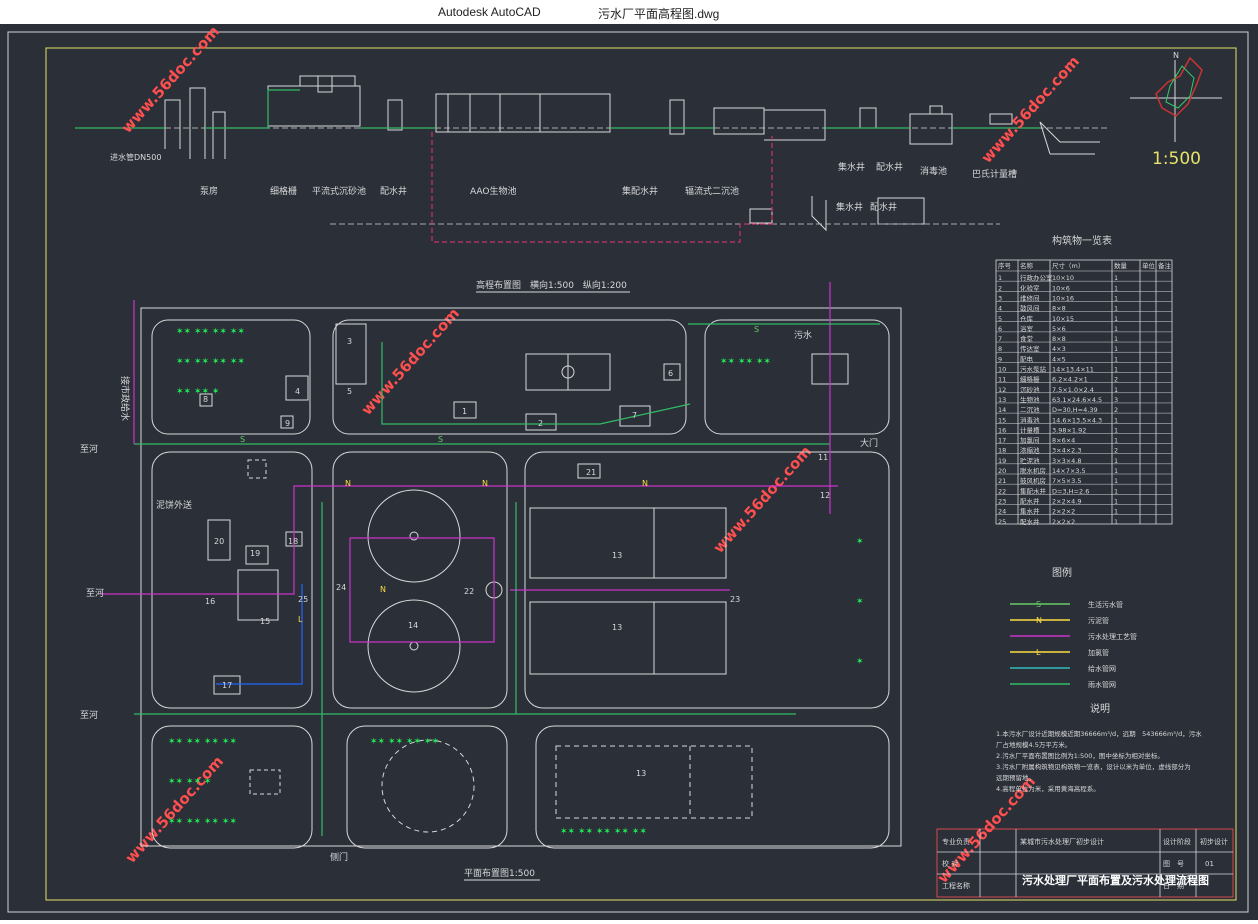 The width and height of the screenshot is (1258, 924). I want to click on grit-chamber-label: 平流式沉砂池, so click(339, 191).